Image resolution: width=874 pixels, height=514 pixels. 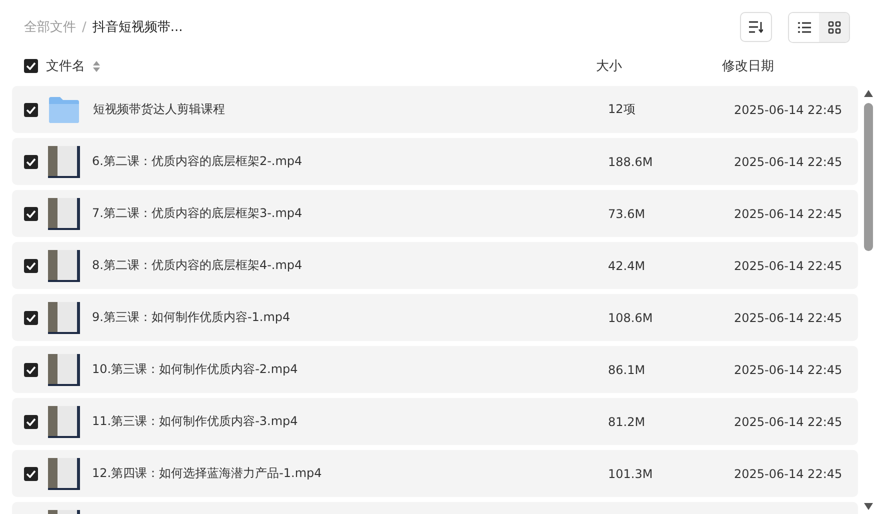 What do you see at coordinates (207, 473) in the screenshot?
I see `file-name: 12.第四课：如何选择蓝海潜力产品-1.mp4` at bounding box center [207, 473].